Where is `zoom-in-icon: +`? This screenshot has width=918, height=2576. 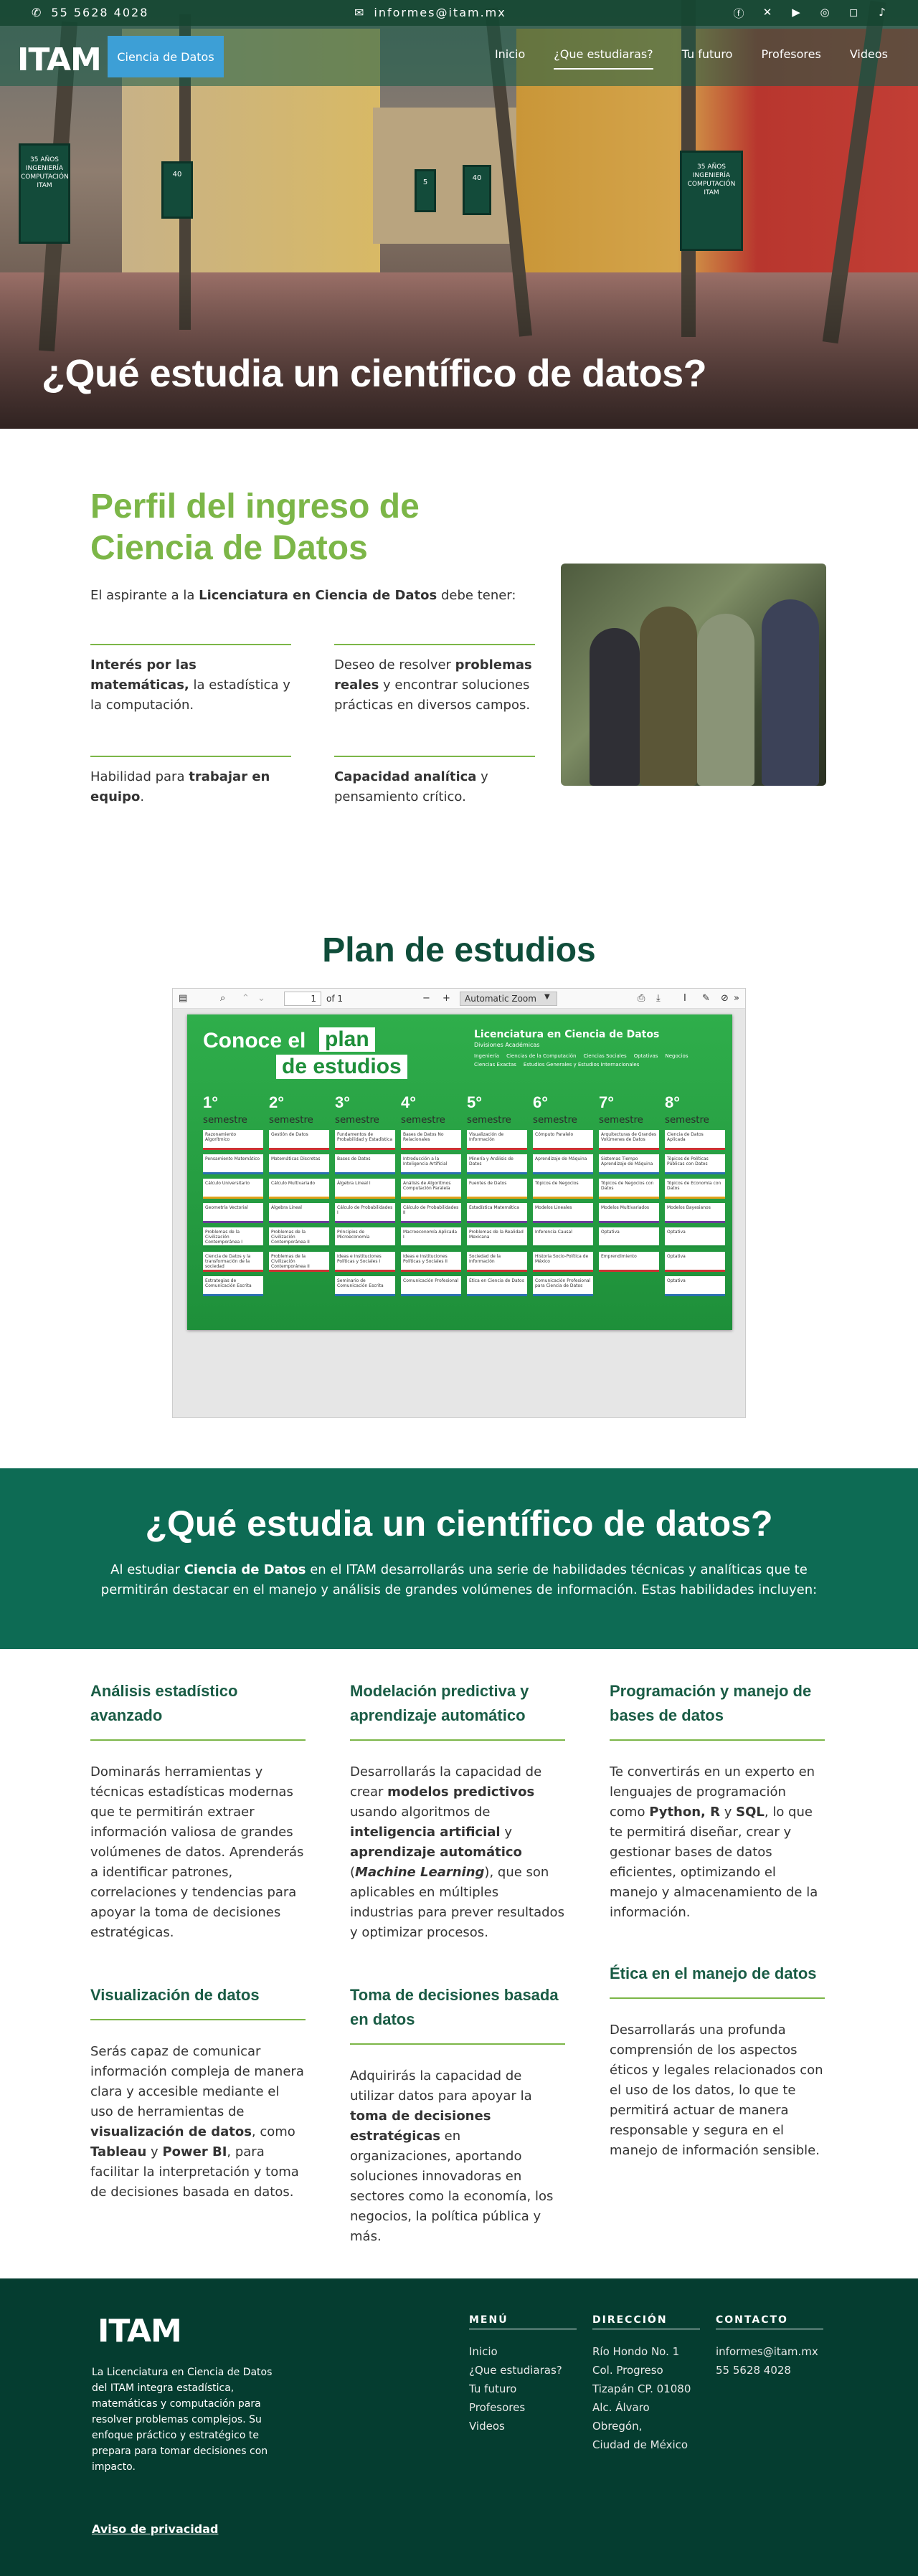 zoom-in-icon: + is located at coordinates (446, 999).